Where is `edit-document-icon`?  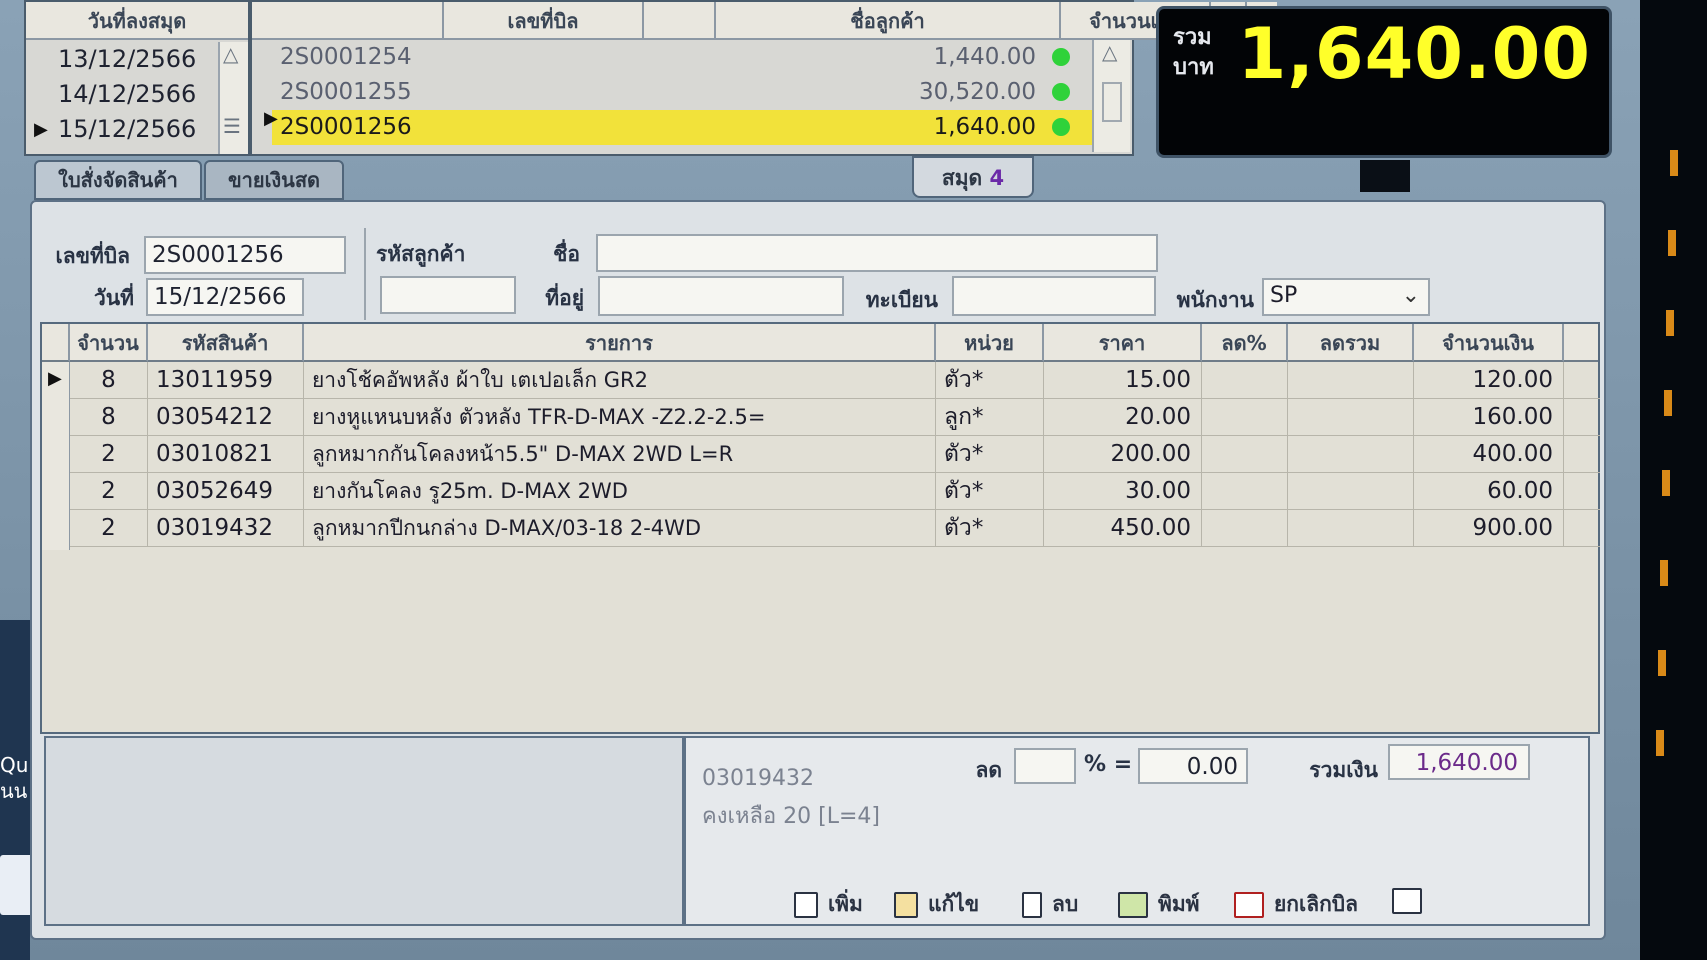 edit-document-icon is located at coordinates (906, 905).